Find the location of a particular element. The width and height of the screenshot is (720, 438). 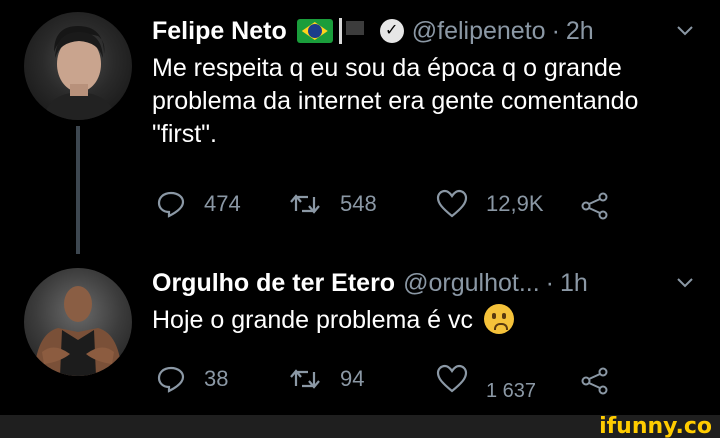

retweet-button: 94 is located at coordinates (326, 379).